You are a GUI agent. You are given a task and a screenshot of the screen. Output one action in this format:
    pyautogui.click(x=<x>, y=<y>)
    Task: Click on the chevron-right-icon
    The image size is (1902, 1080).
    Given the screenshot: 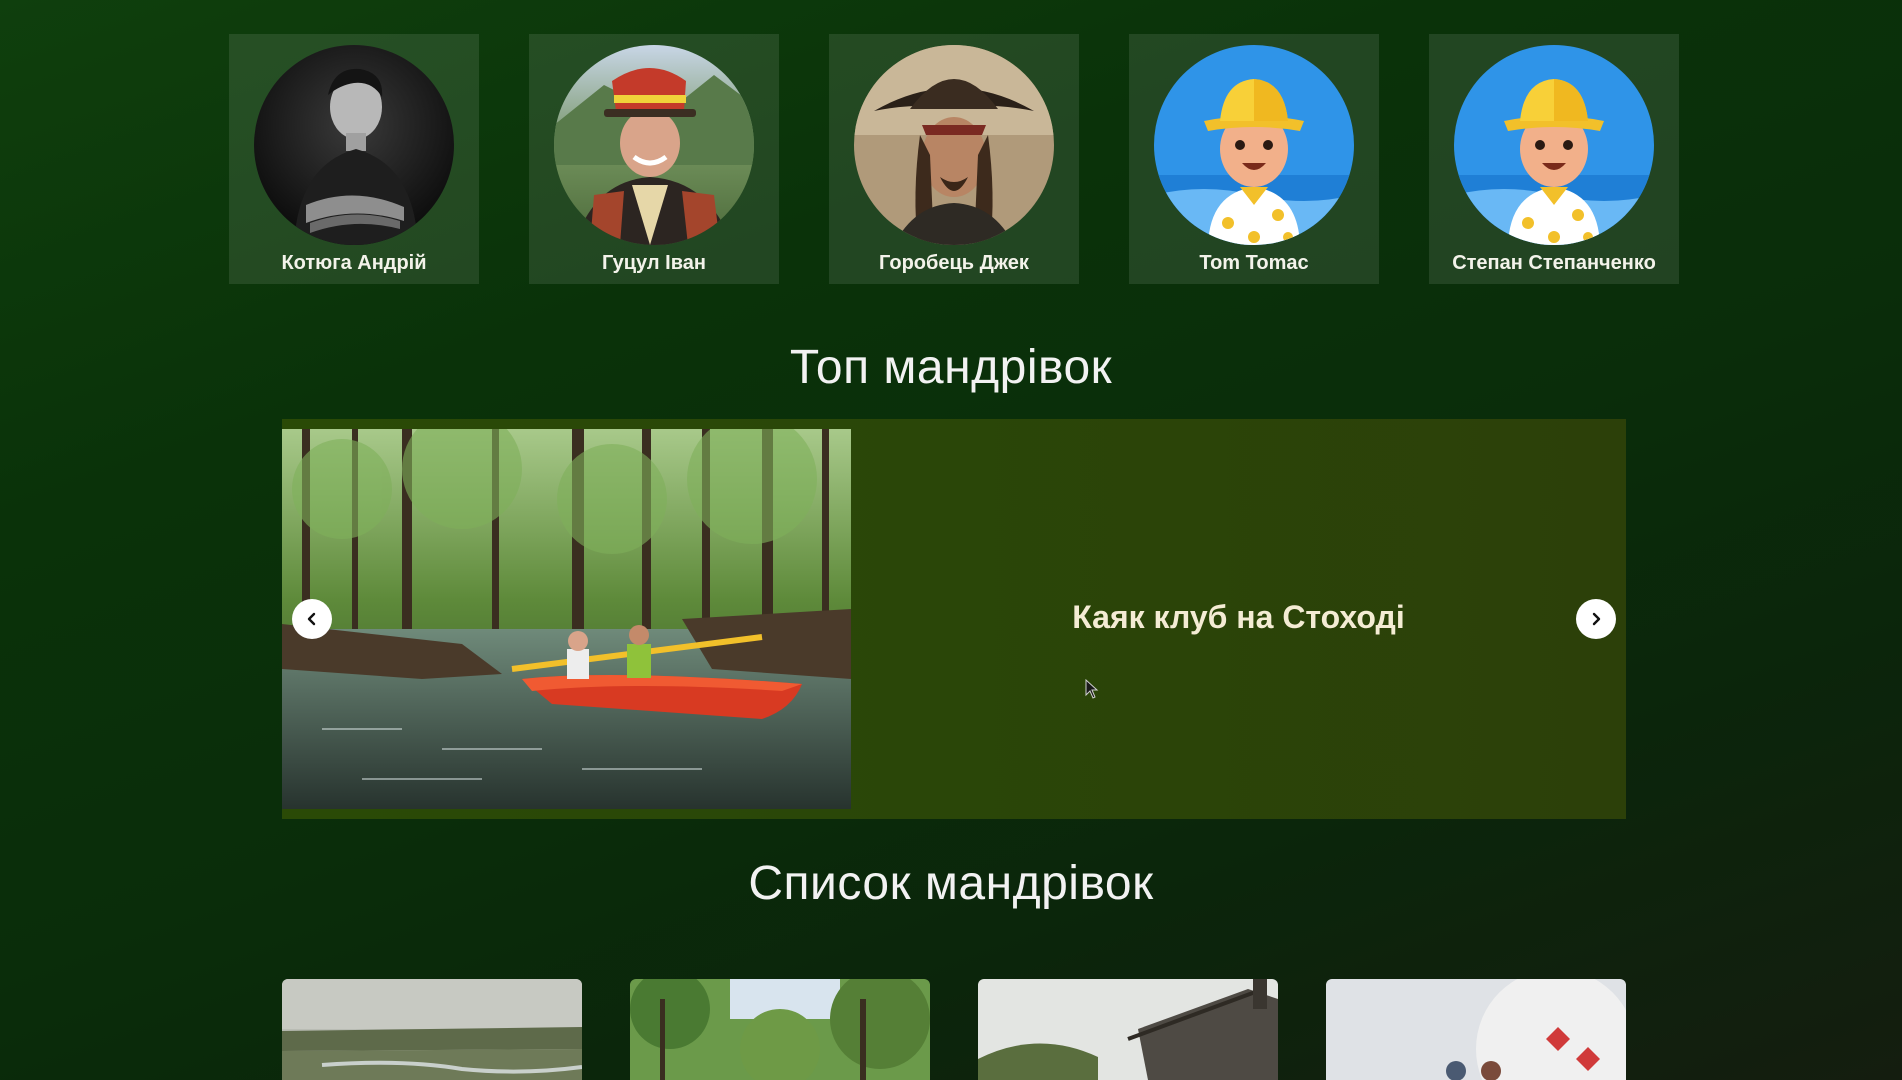 What is the action you would take?
    pyautogui.click(x=1596, y=619)
    